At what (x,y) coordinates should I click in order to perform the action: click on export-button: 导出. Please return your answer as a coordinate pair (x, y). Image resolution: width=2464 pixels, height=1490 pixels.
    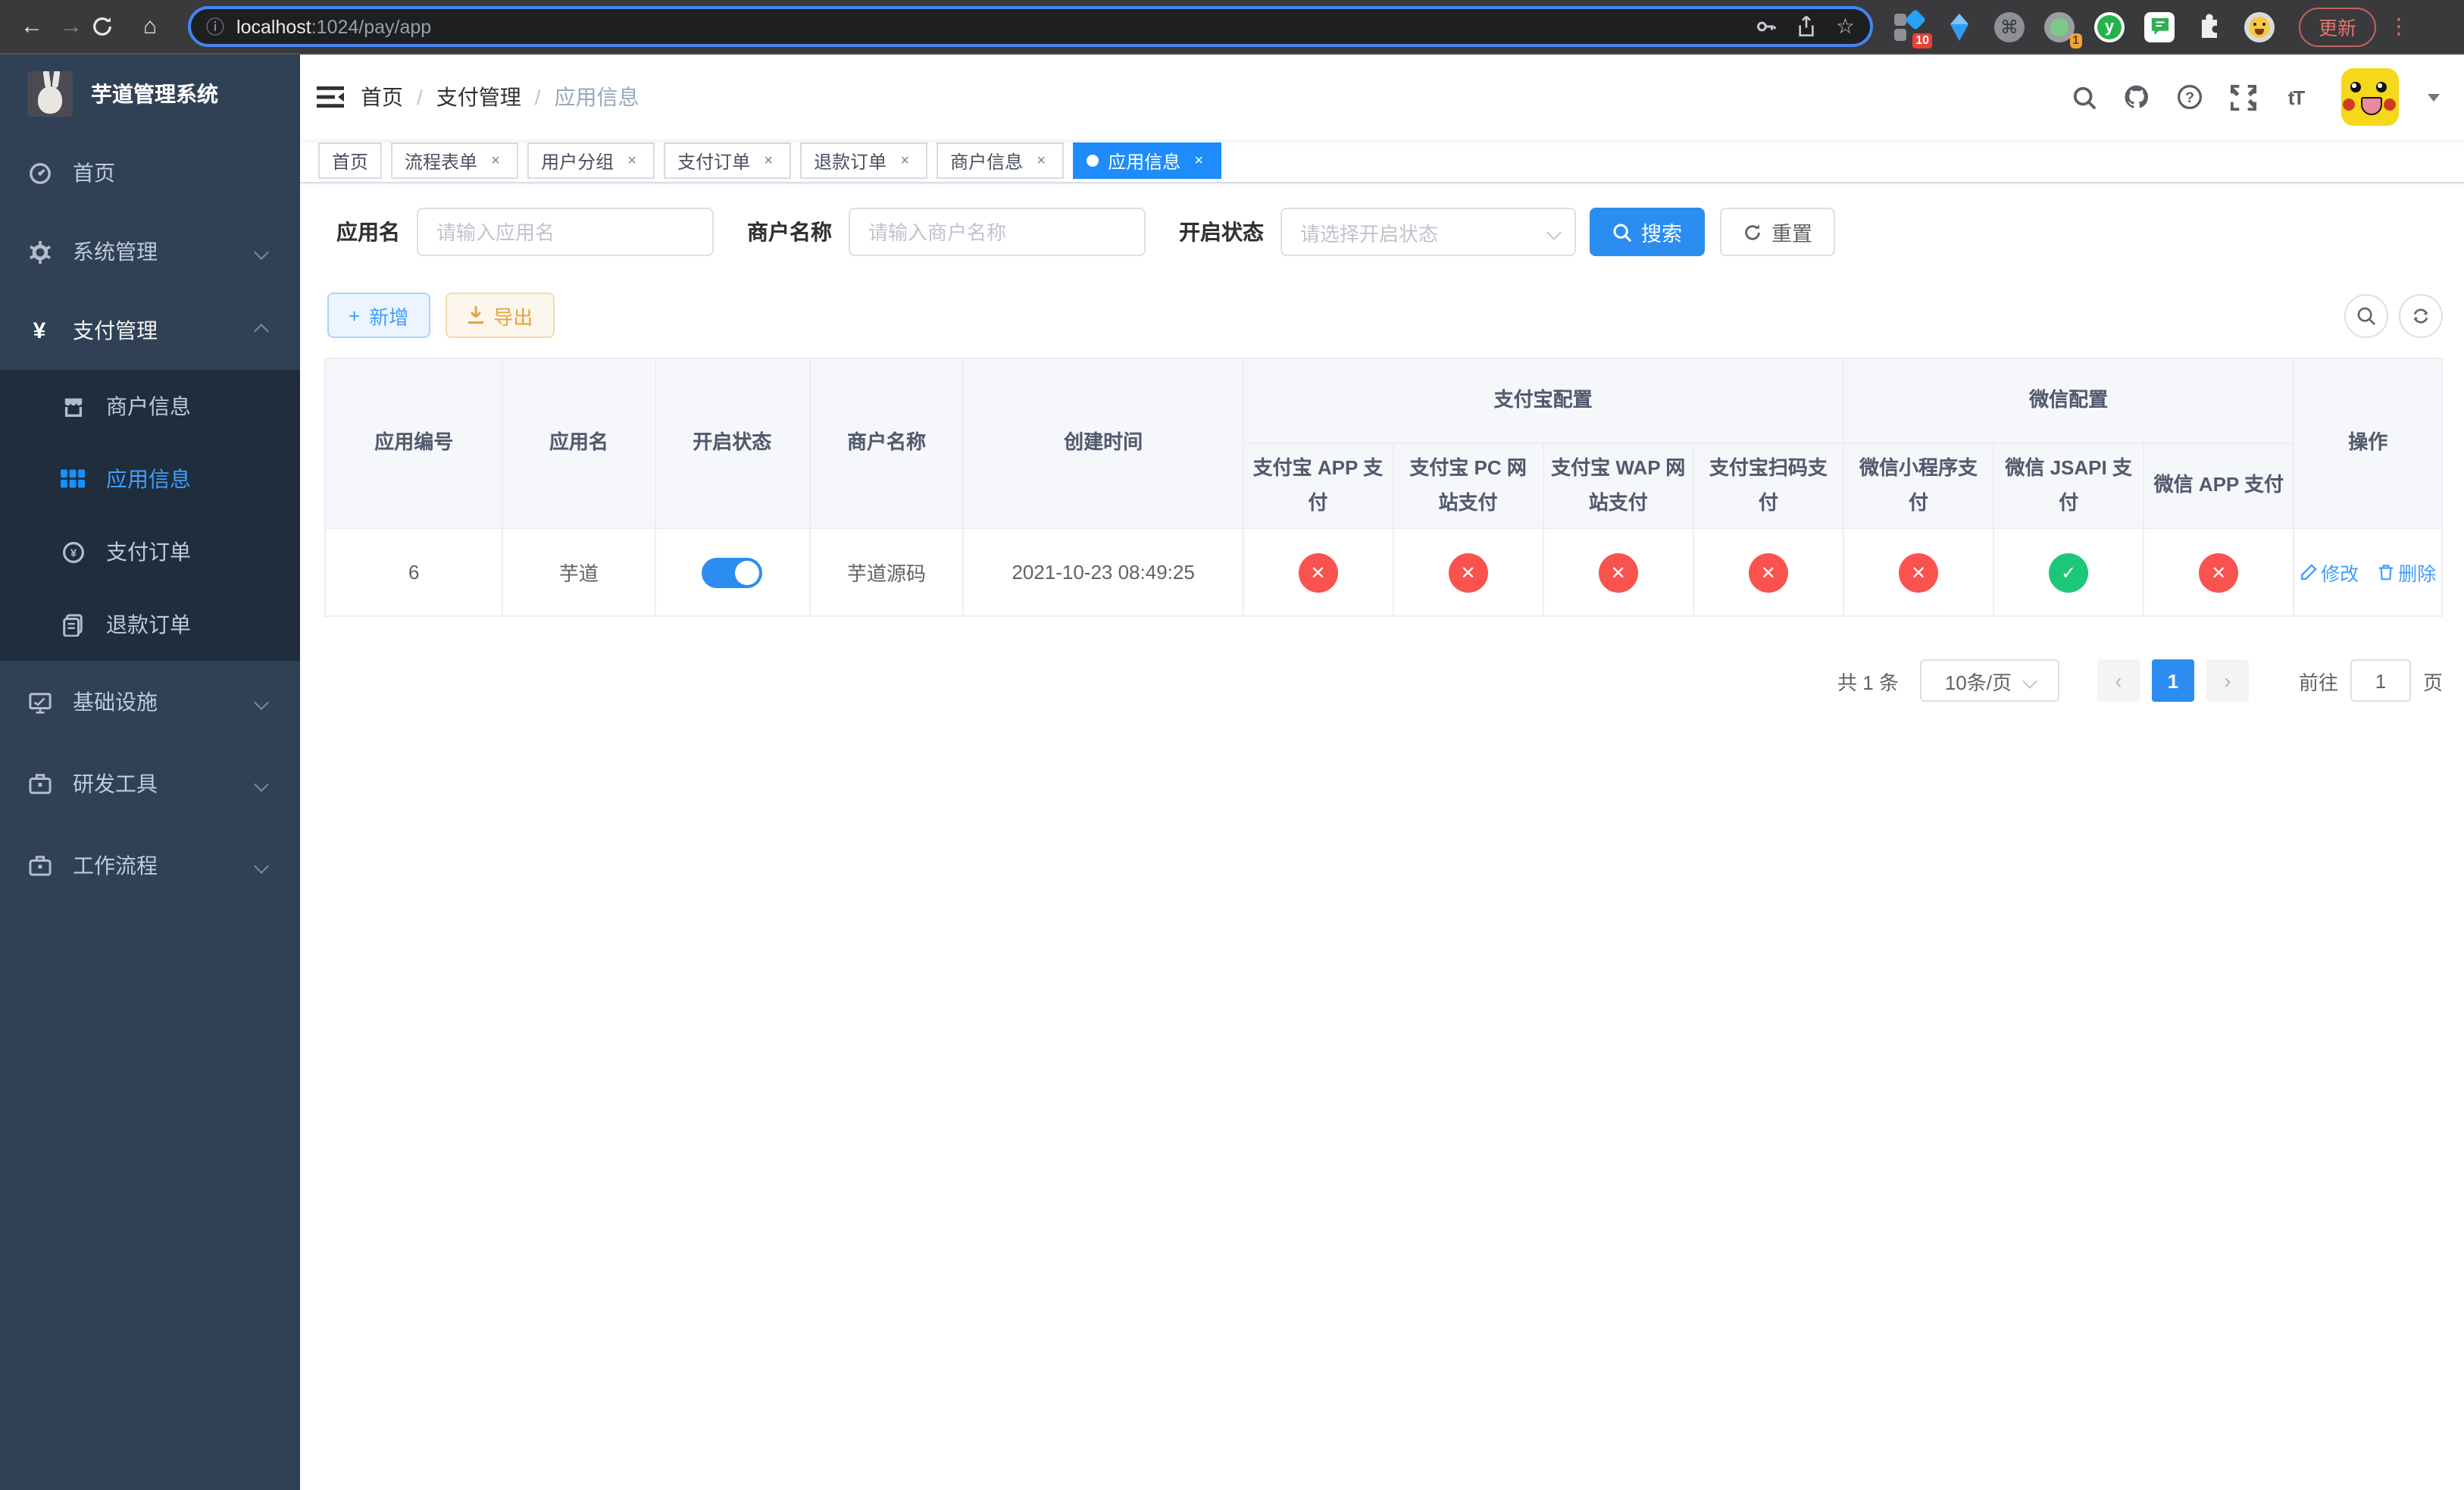
    Looking at the image, I should click on (500, 315).